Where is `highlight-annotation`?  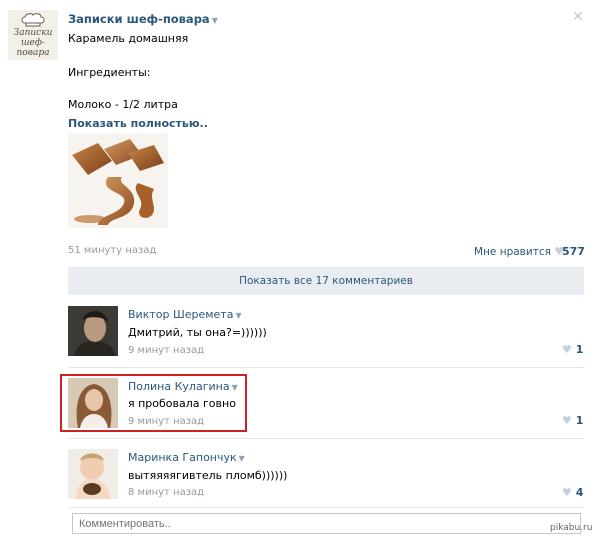
highlight-annotation is located at coordinates (153, 403).